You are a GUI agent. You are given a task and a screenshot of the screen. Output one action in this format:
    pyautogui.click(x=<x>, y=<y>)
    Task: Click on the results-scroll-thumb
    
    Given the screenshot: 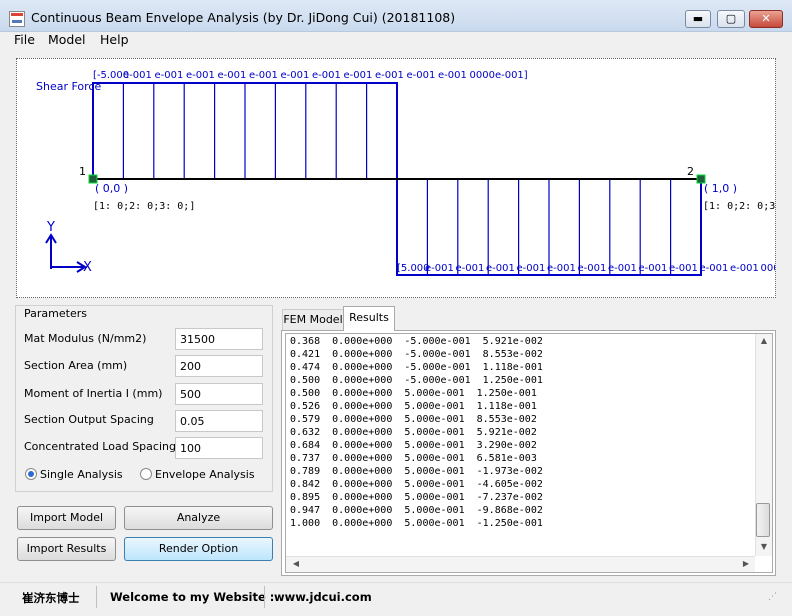 What is the action you would take?
    pyautogui.click(x=763, y=520)
    